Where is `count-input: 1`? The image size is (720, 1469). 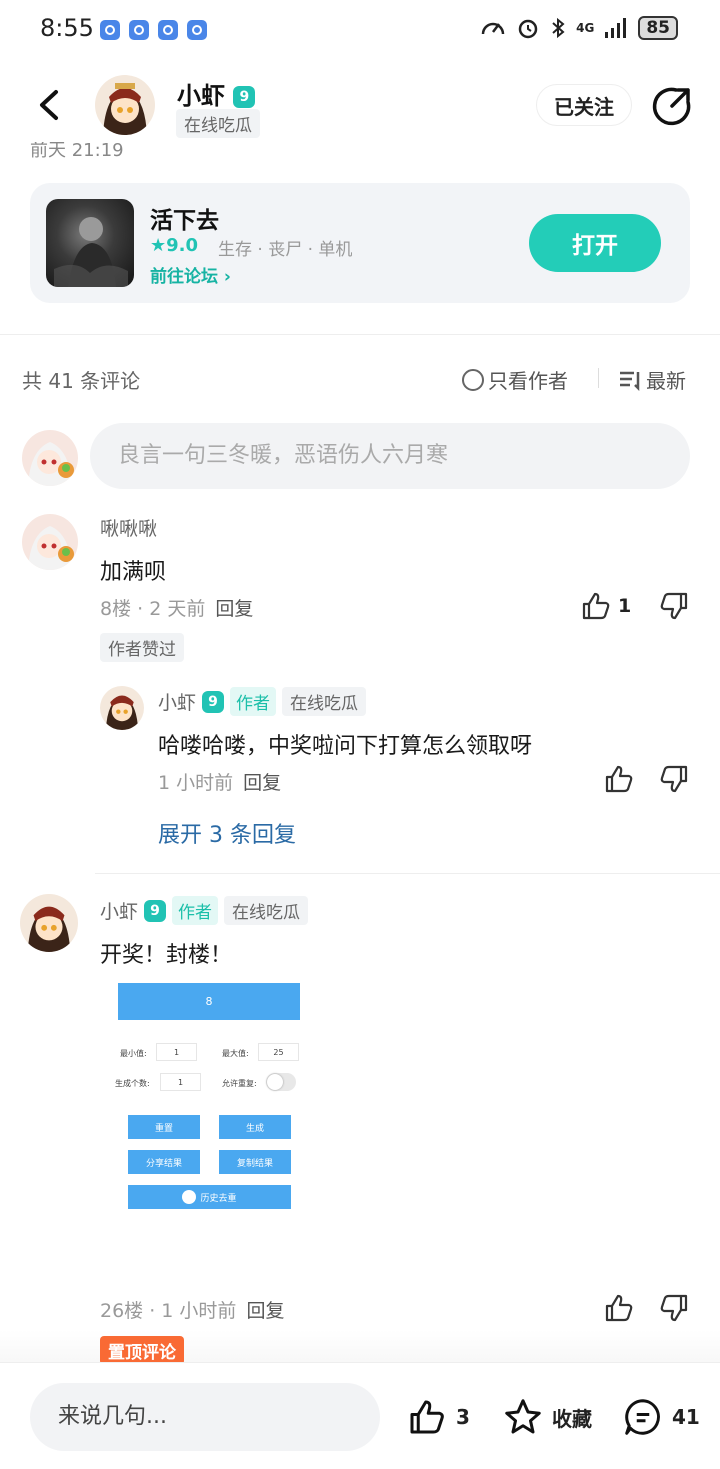 count-input: 1 is located at coordinates (180, 1082).